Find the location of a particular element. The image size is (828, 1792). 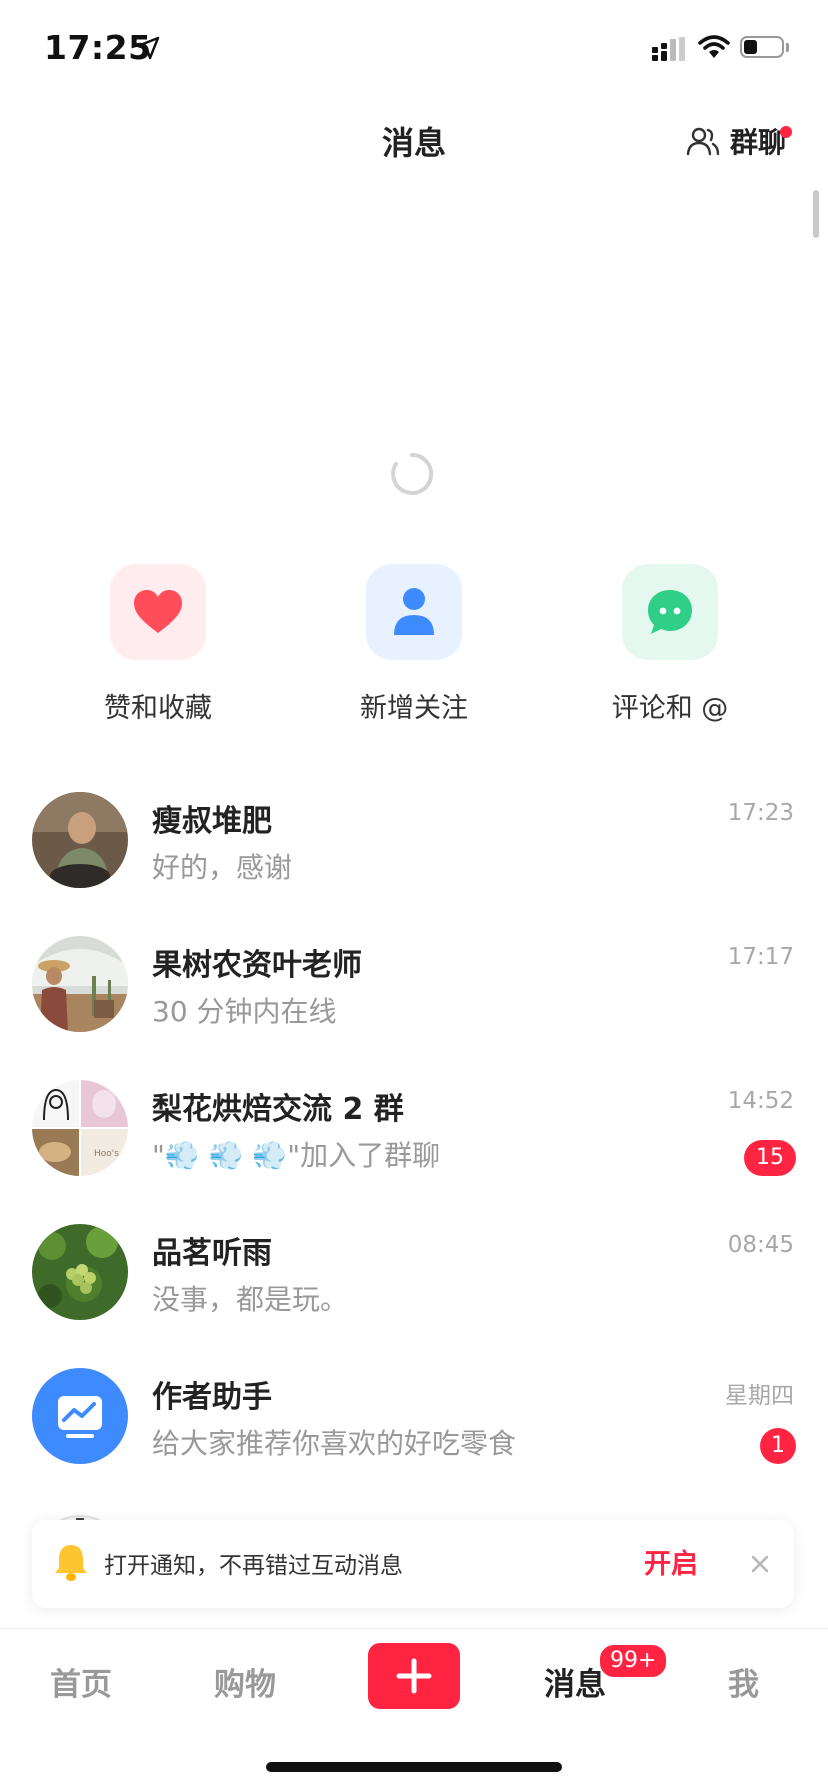

conversation-time: 17:17 is located at coordinates (760, 957).